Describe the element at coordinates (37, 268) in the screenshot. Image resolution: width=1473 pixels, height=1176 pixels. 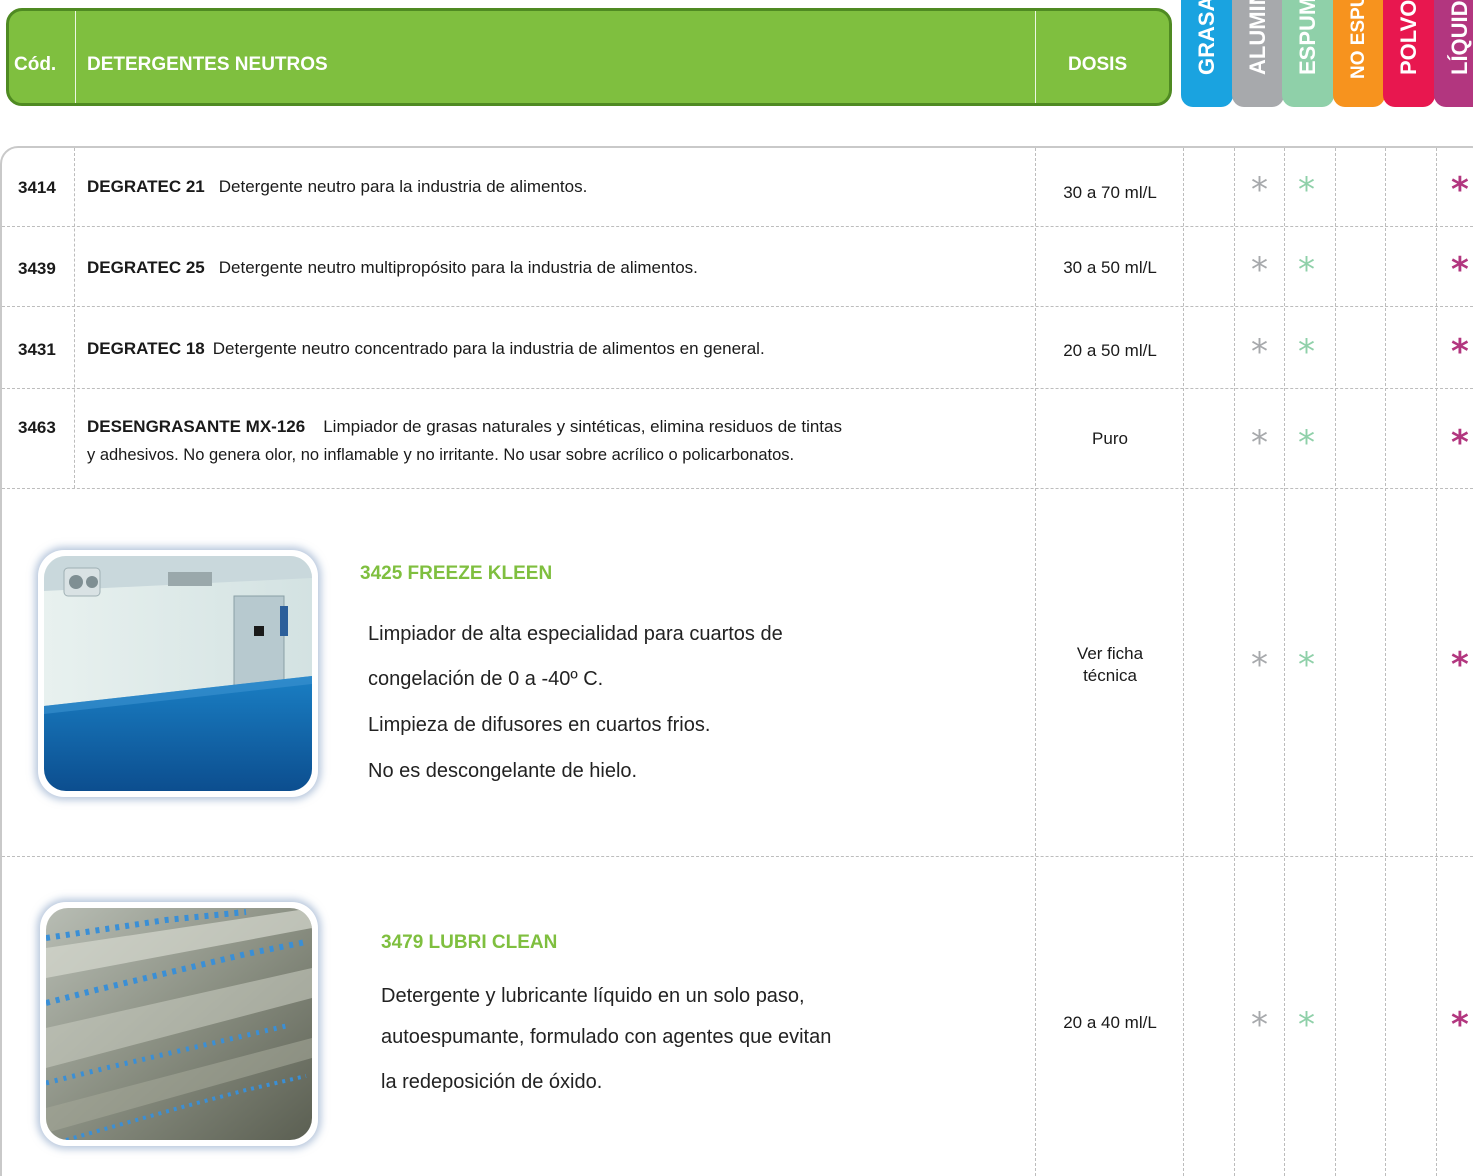
I see `product-code: 3439` at that location.